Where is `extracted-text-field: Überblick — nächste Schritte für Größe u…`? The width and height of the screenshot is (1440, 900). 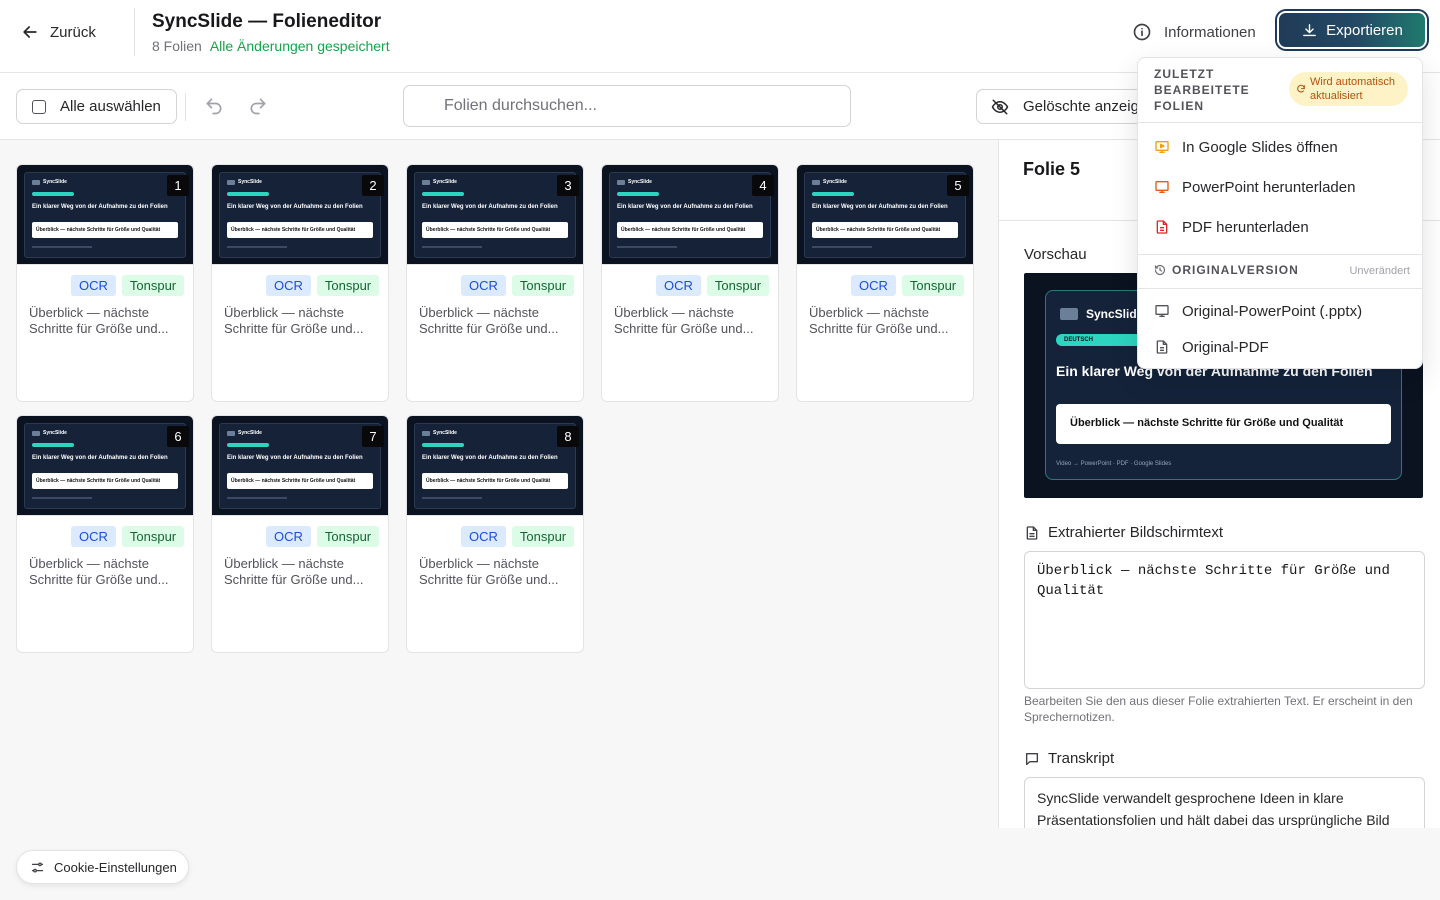
extracted-text-field: Überblick — nächste Schritte für Größe u… is located at coordinates (1224, 620).